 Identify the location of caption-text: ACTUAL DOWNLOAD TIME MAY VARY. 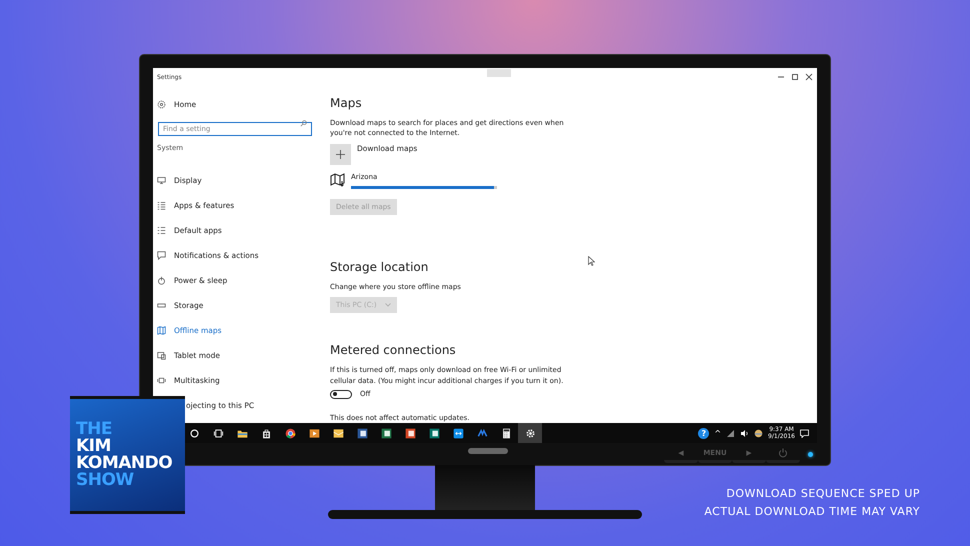
(812, 511).